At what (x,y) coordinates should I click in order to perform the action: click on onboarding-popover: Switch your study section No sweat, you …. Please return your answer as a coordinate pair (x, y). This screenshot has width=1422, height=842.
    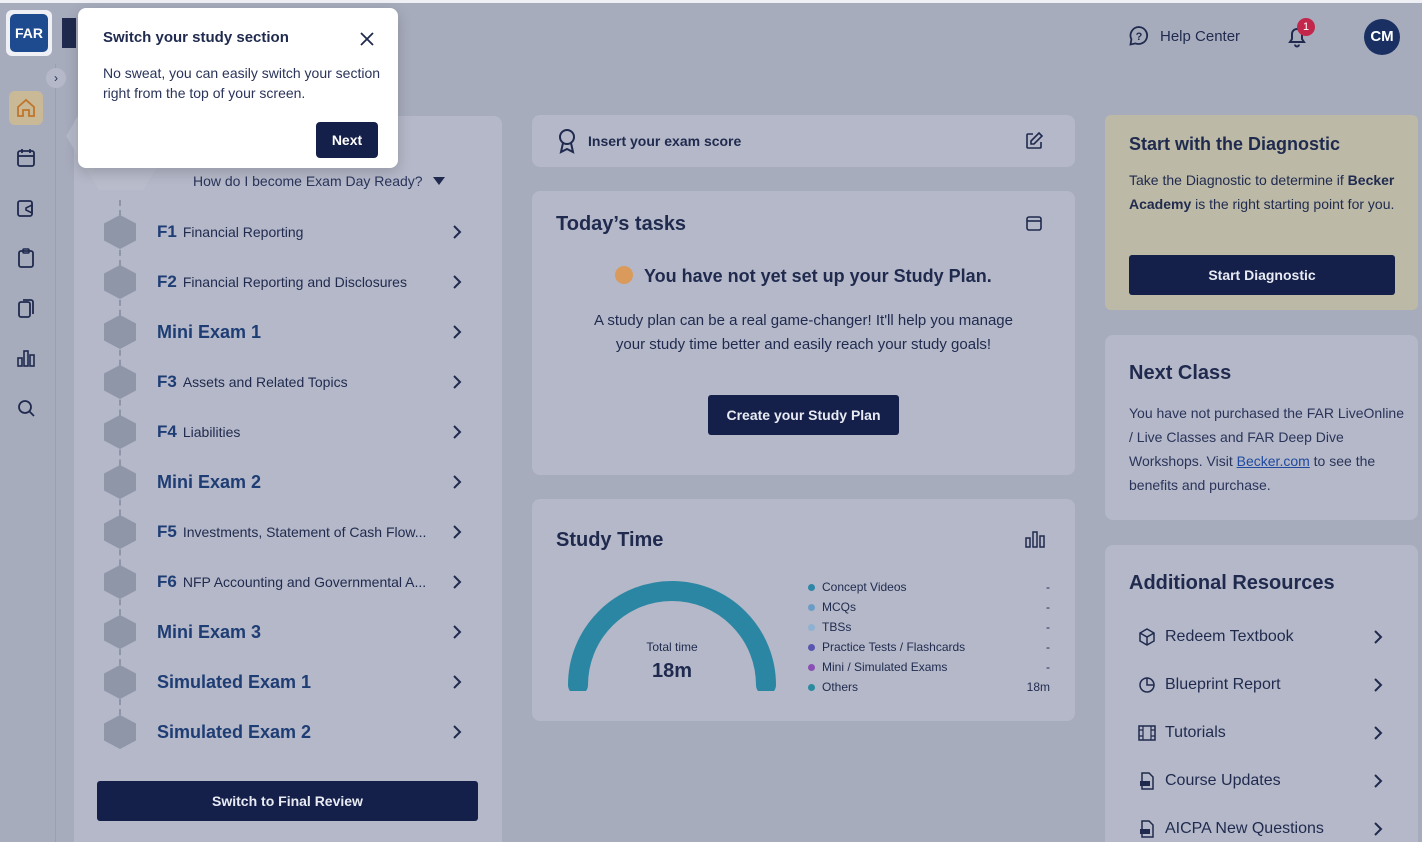
    Looking at the image, I should click on (238, 88).